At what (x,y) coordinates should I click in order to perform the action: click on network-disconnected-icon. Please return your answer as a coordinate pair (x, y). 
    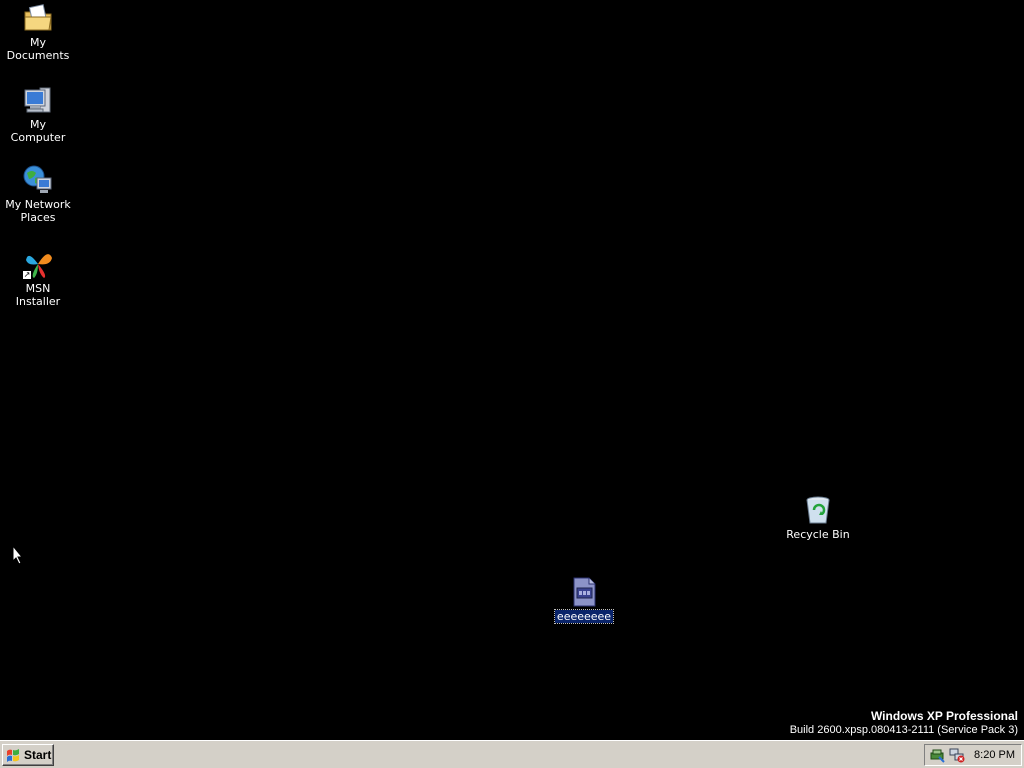
    Looking at the image, I should click on (957, 755).